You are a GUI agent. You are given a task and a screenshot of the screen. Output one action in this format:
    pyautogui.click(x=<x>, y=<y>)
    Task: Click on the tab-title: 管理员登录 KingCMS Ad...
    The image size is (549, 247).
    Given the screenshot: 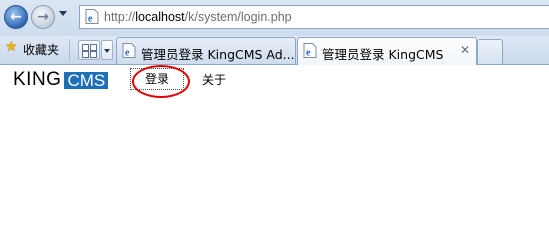 What is the action you would take?
    pyautogui.click(x=218, y=54)
    